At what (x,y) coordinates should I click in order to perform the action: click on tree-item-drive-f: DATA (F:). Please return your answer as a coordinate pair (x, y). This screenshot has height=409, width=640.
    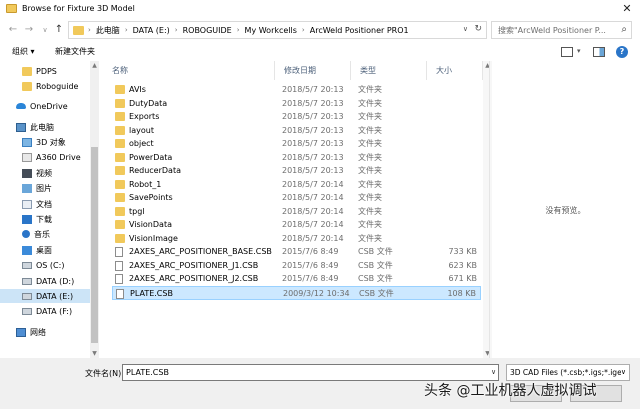
    Looking at the image, I should click on (45, 311).